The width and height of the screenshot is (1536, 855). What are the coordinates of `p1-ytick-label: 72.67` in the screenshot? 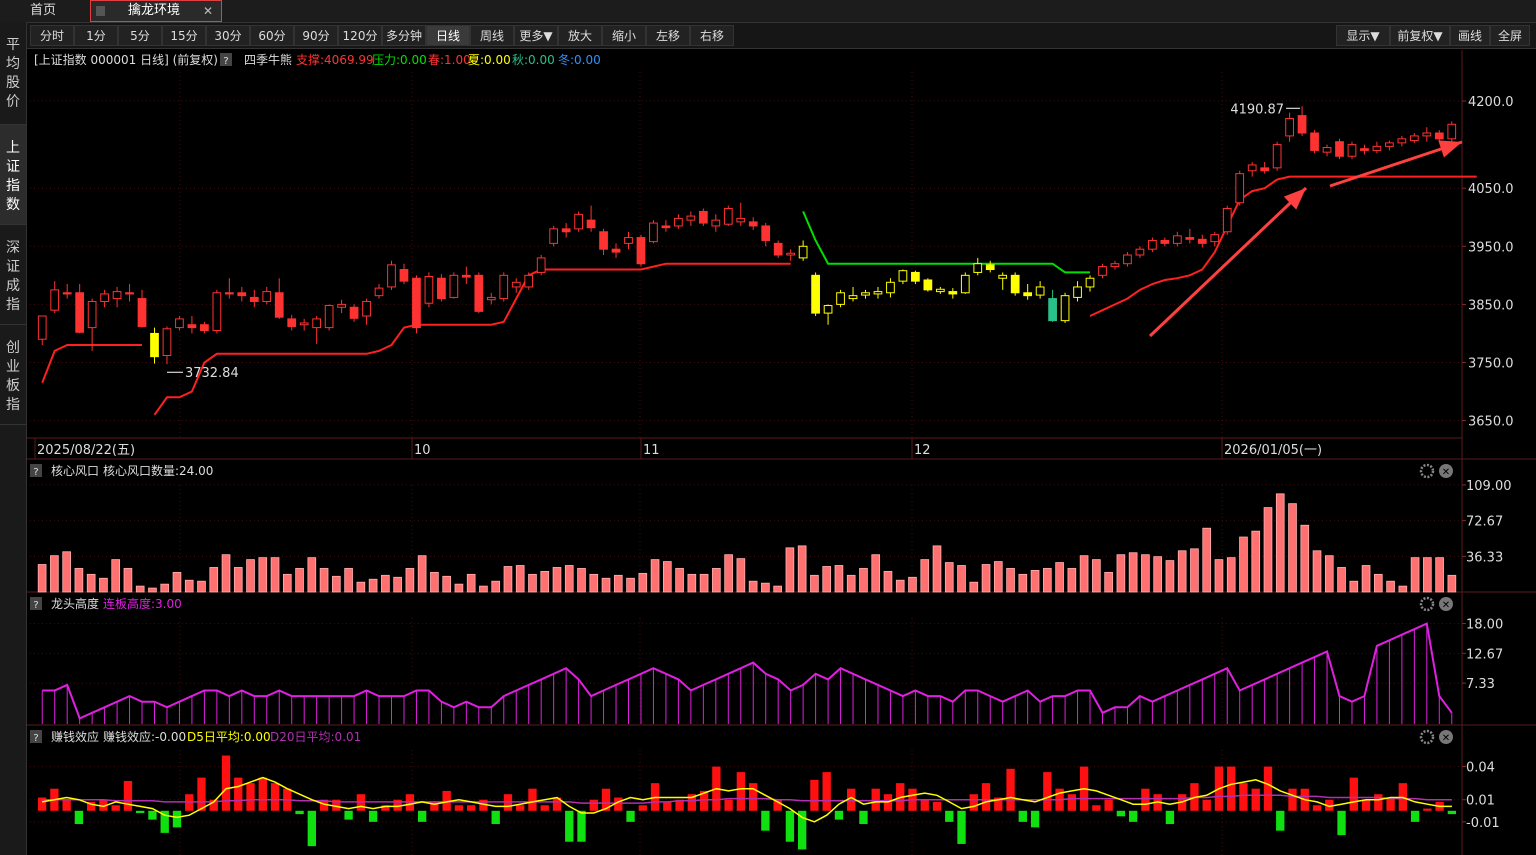 It's located at (1484, 522).